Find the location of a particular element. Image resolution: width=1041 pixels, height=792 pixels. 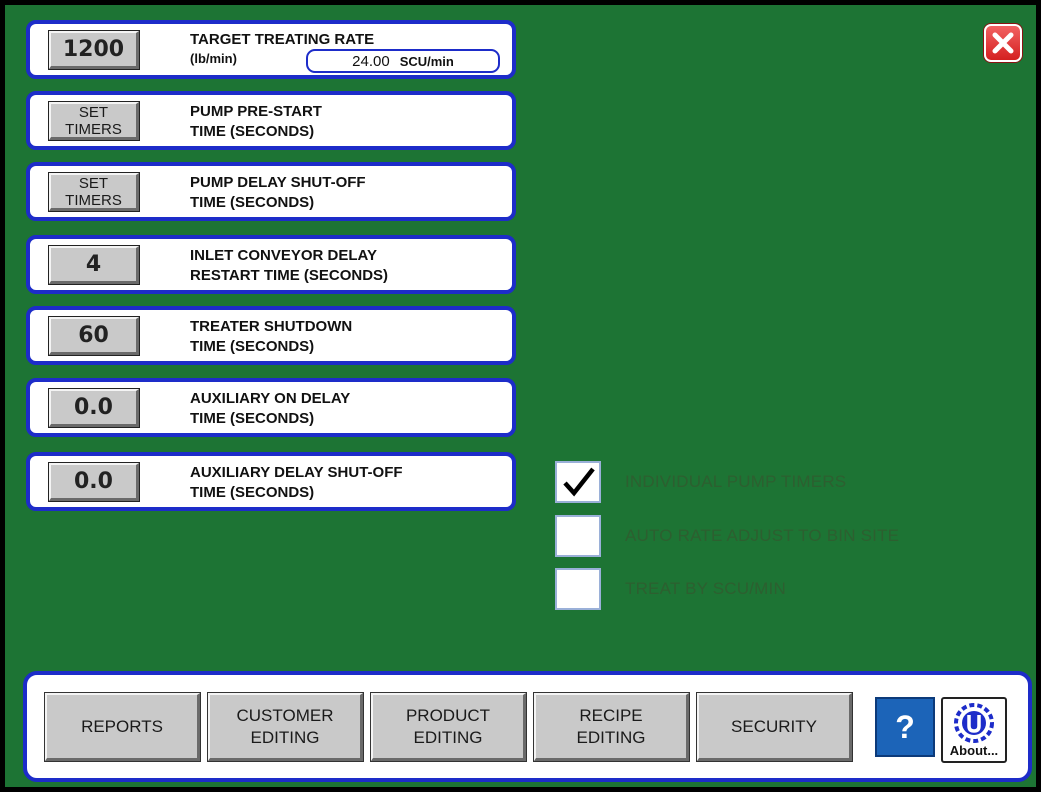

option-treat-by-scu: TREAT BY SCU/min is located at coordinates (785, 589).